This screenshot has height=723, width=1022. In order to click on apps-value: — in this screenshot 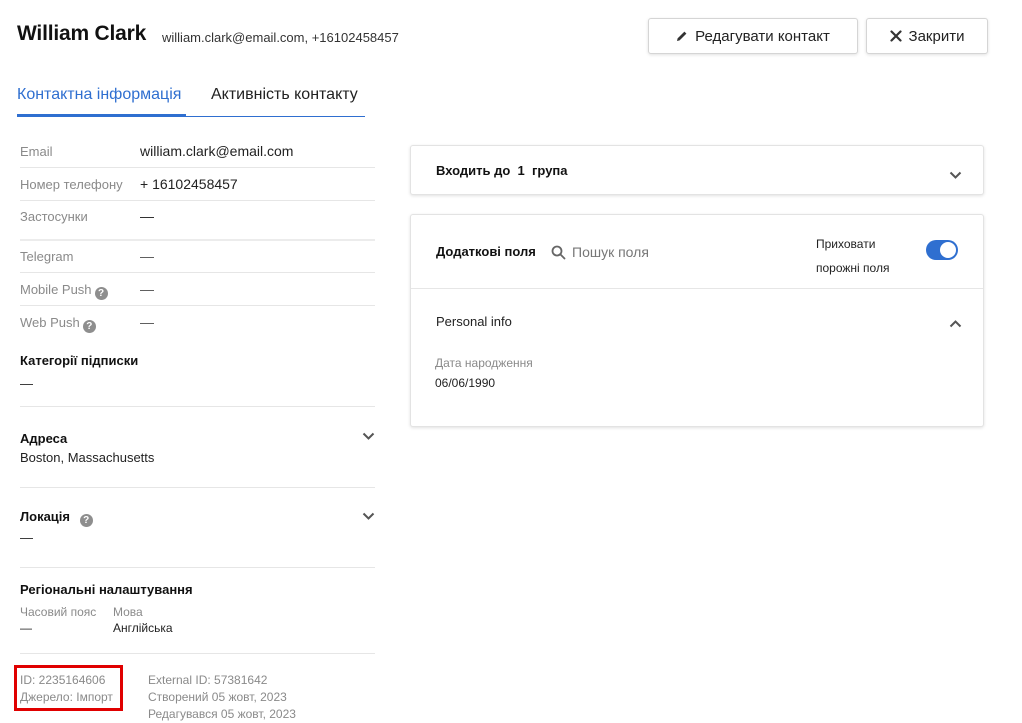, I will do `click(147, 216)`.